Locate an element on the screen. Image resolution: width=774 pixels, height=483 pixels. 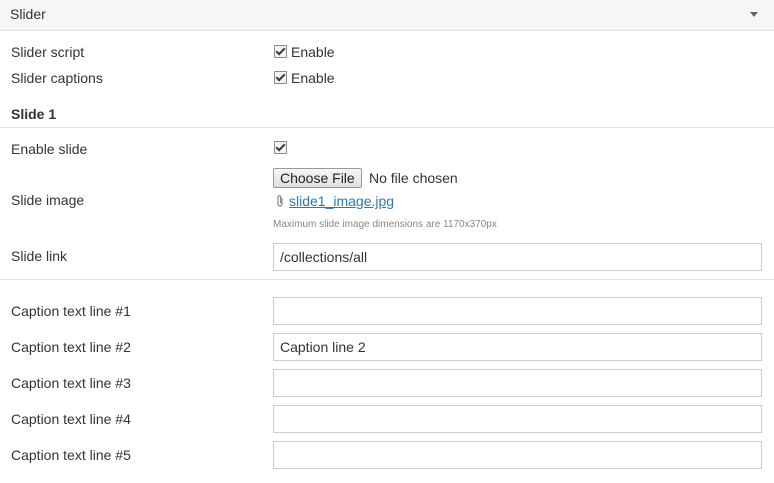
slider-script-checkbox is located at coordinates (280, 51).